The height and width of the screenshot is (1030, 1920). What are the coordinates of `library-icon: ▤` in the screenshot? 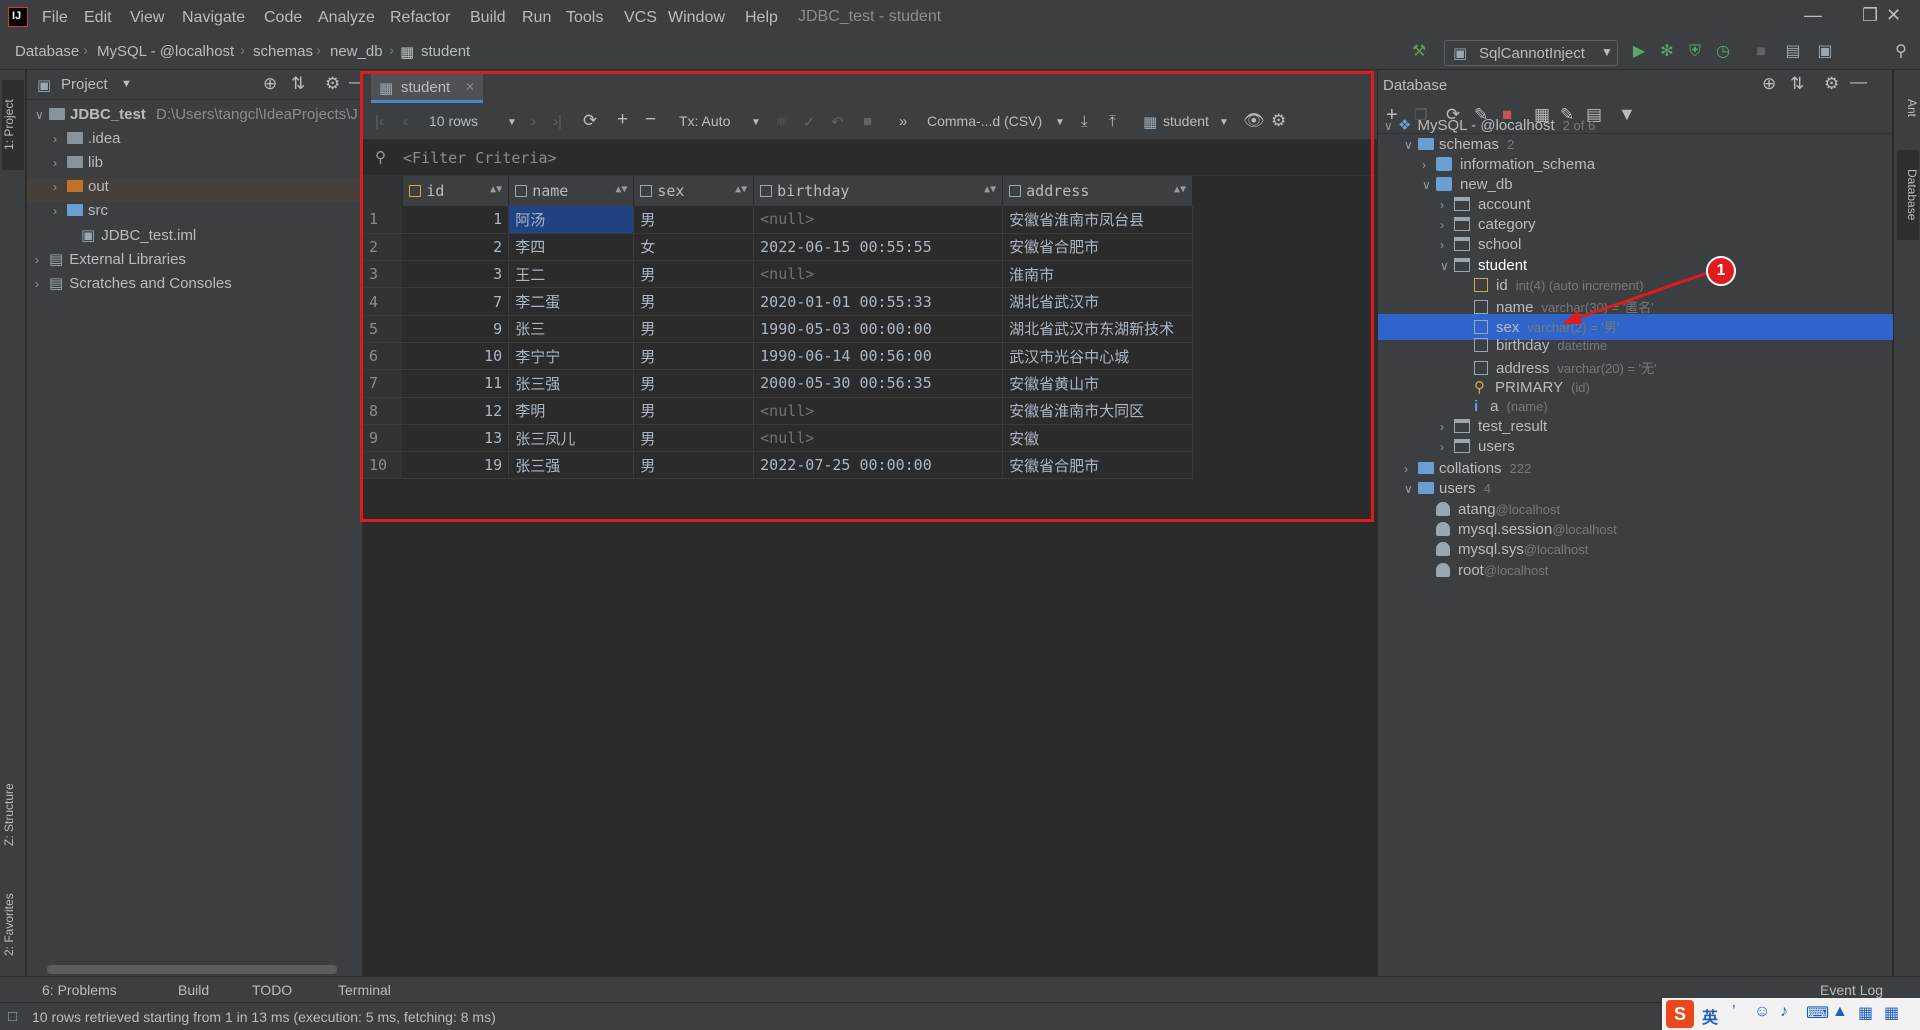 It's located at (56, 259).